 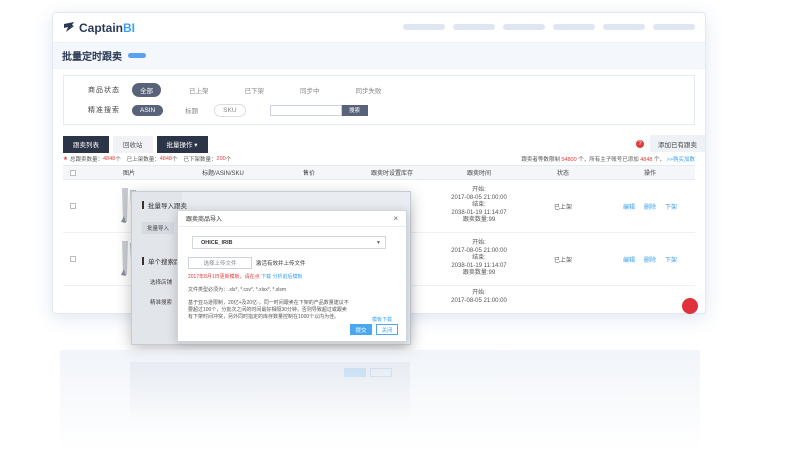 What do you see at coordinates (92, 57) in the screenshot?
I see `page-title: 批量定时跟卖` at bounding box center [92, 57].